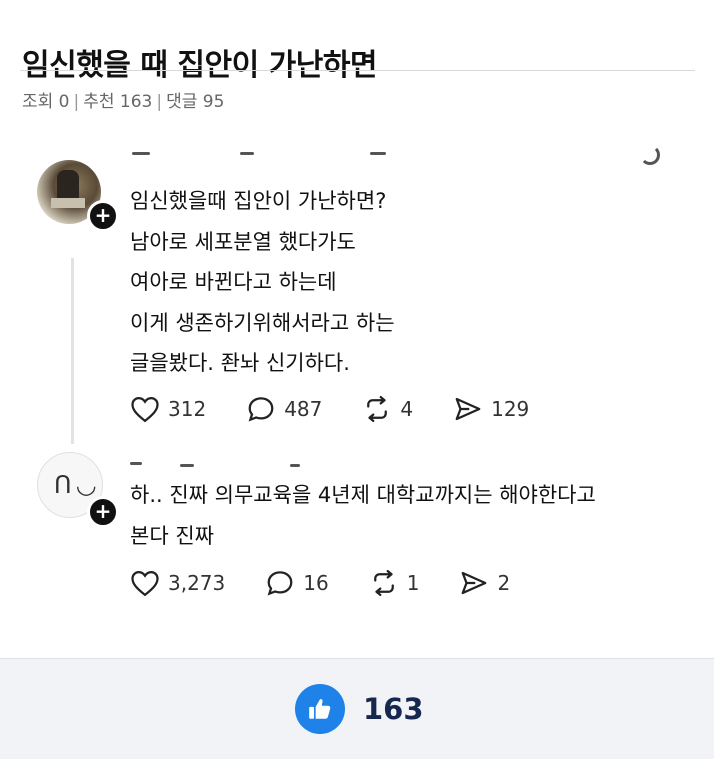  I want to click on recommend-count: 추천 163, so click(118, 102).